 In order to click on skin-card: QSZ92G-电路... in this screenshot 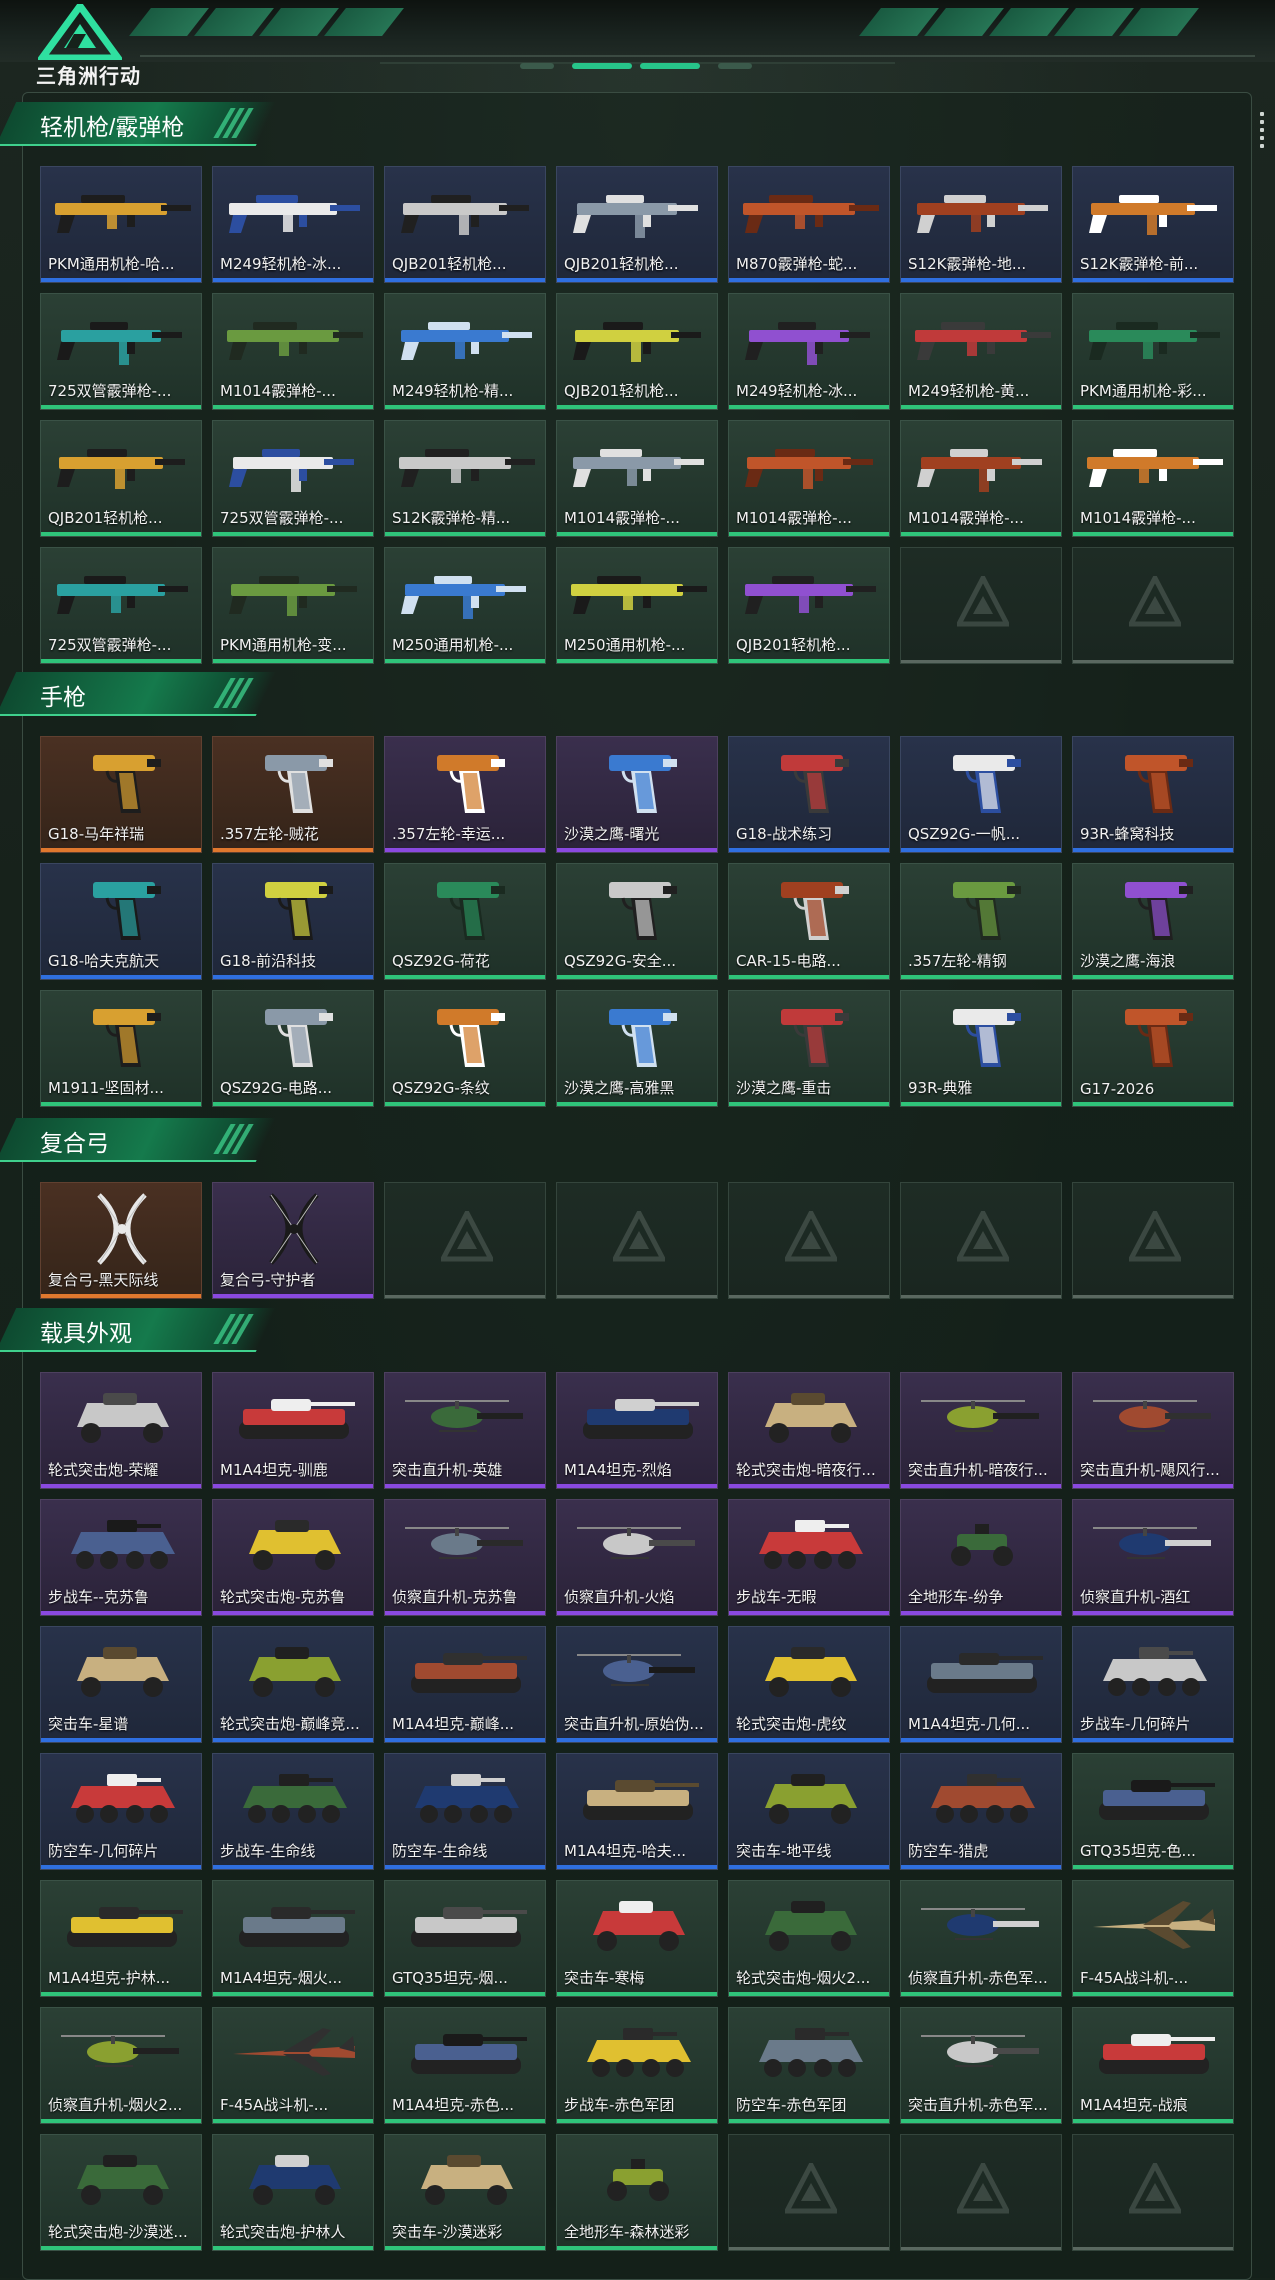, I will do `click(293, 1048)`.